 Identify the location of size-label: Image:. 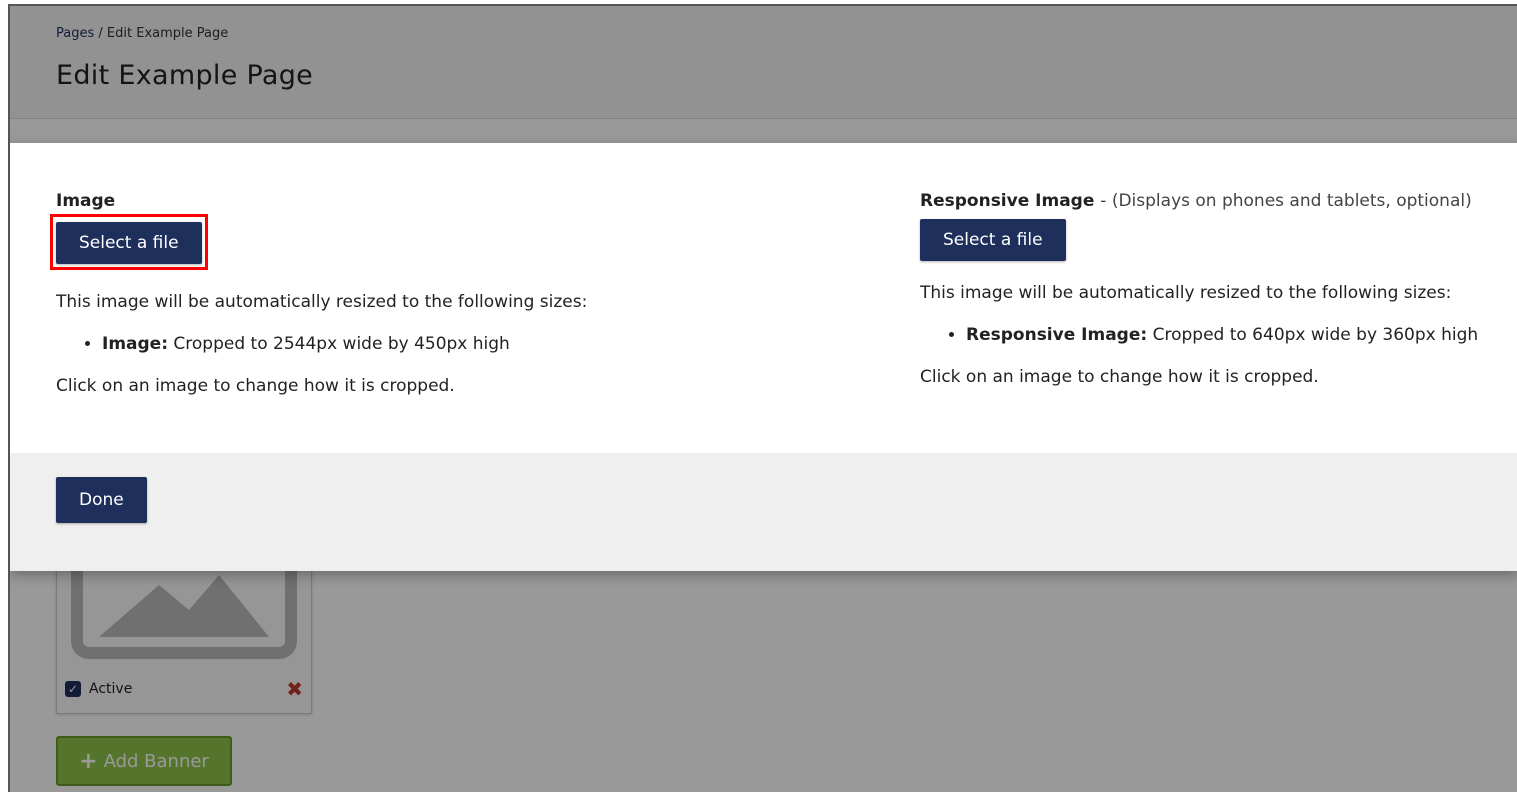
(135, 344).